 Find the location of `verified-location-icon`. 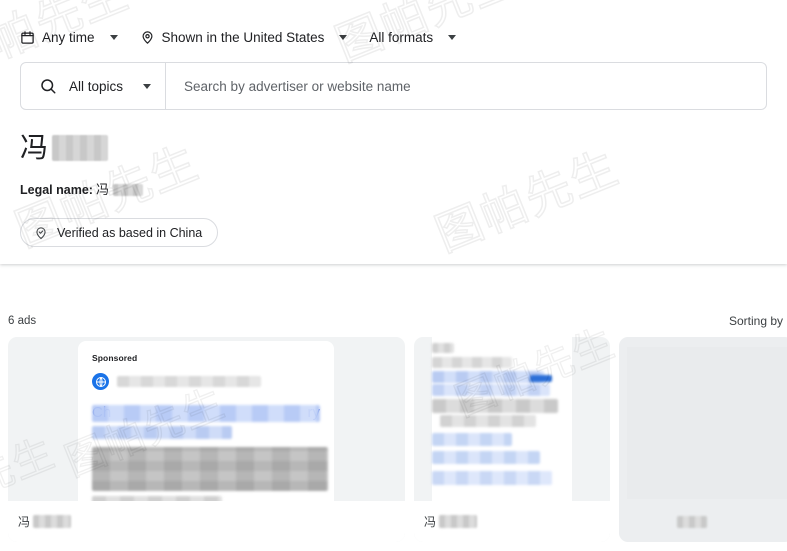

verified-location-icon is located at coordinates (41, 233).